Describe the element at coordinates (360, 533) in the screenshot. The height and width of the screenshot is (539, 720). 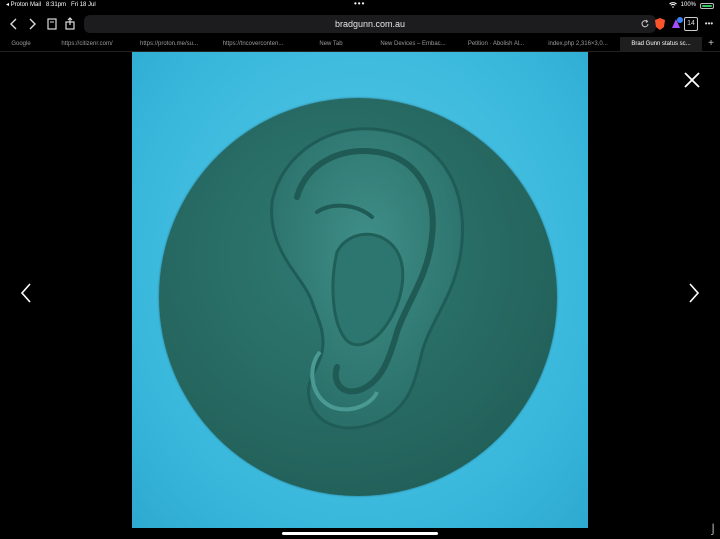
I see `home-indicator` at that location.